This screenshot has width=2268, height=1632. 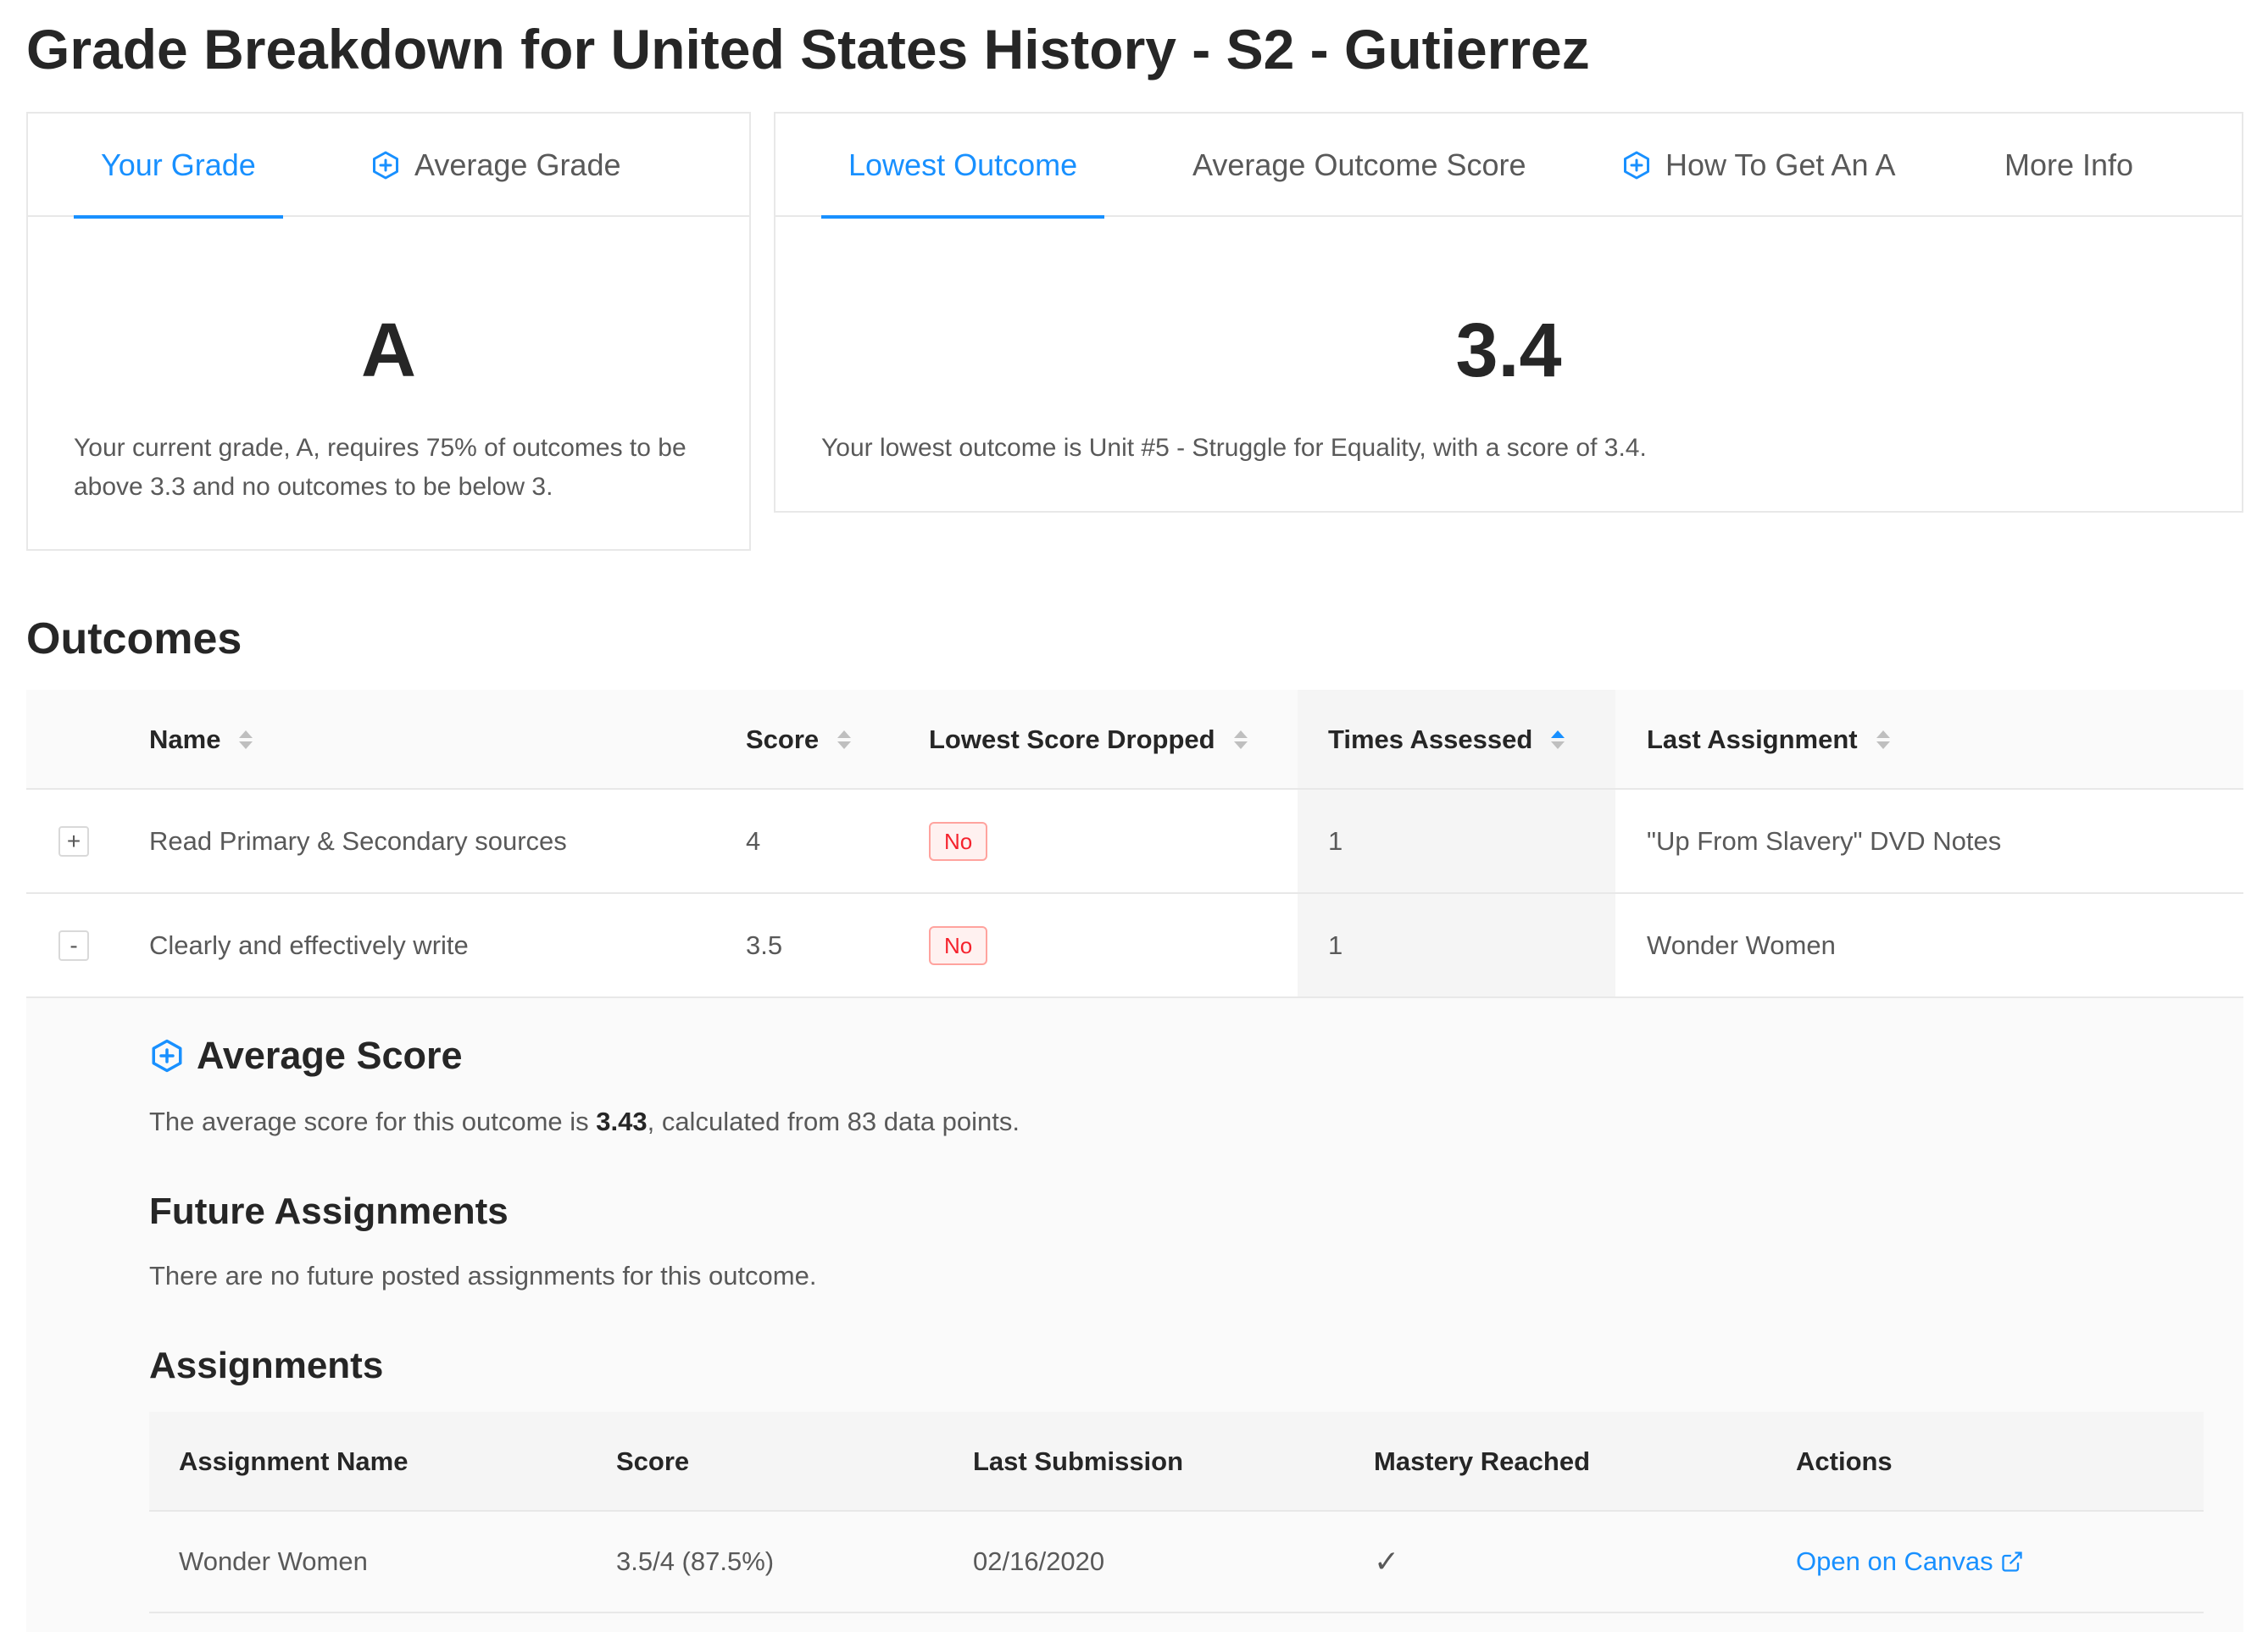 What do you see at coordinates (388, 350) in the screenshot?
I see `grade-value: A` at bounding box center [388, 350].